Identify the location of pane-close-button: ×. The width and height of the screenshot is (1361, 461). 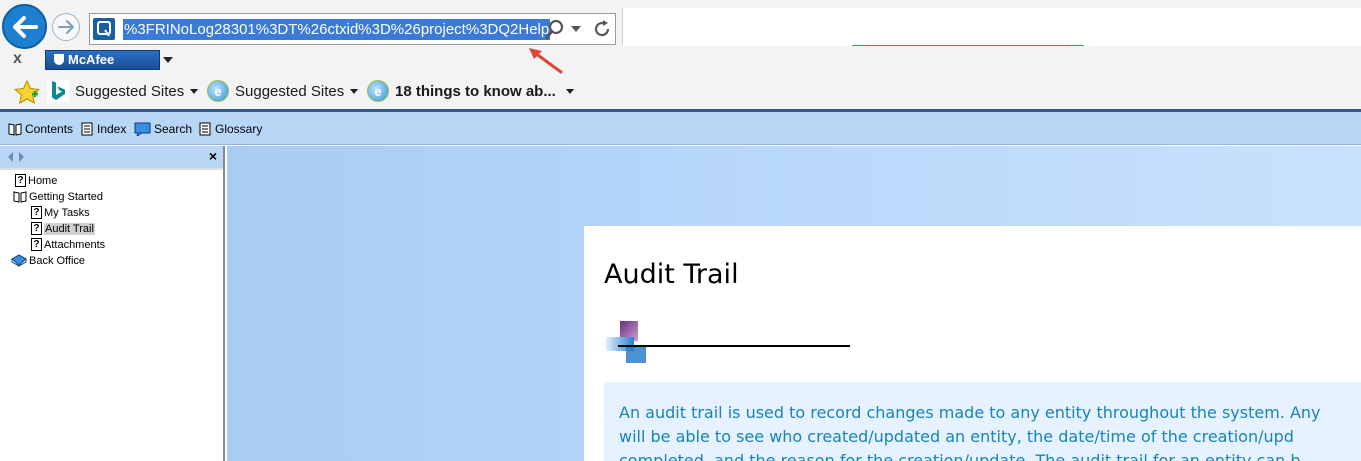
(213, 156).